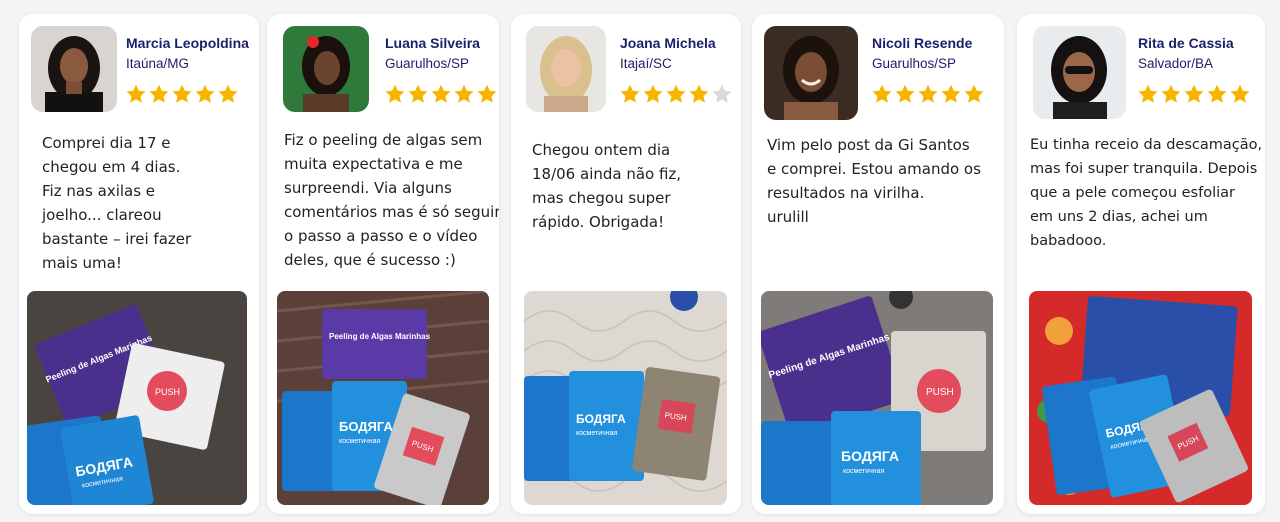 Image resolution: width=1280 pixels, height=522 pixels. Describe the element at coordinates (1119, 217) in the screenshot. I see `review-line: em uns 2 dias, achei um` at that location.